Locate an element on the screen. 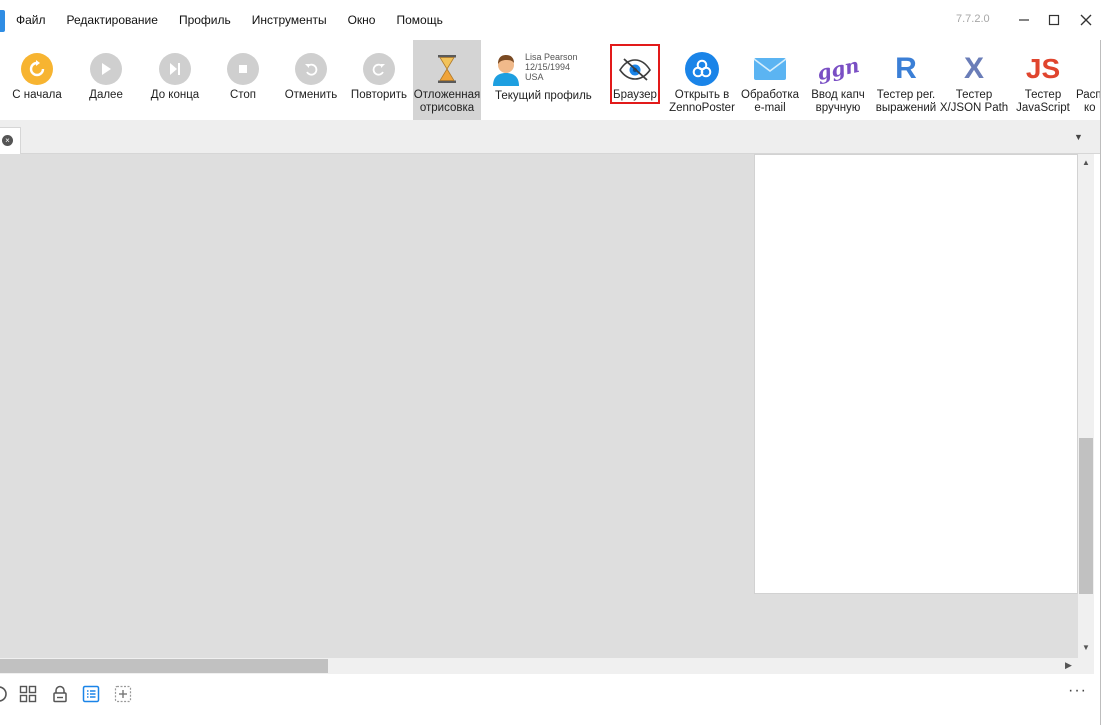 The height and width of the screenshot is (725, 1109). close-icon is located at coordinates (1086, 20).